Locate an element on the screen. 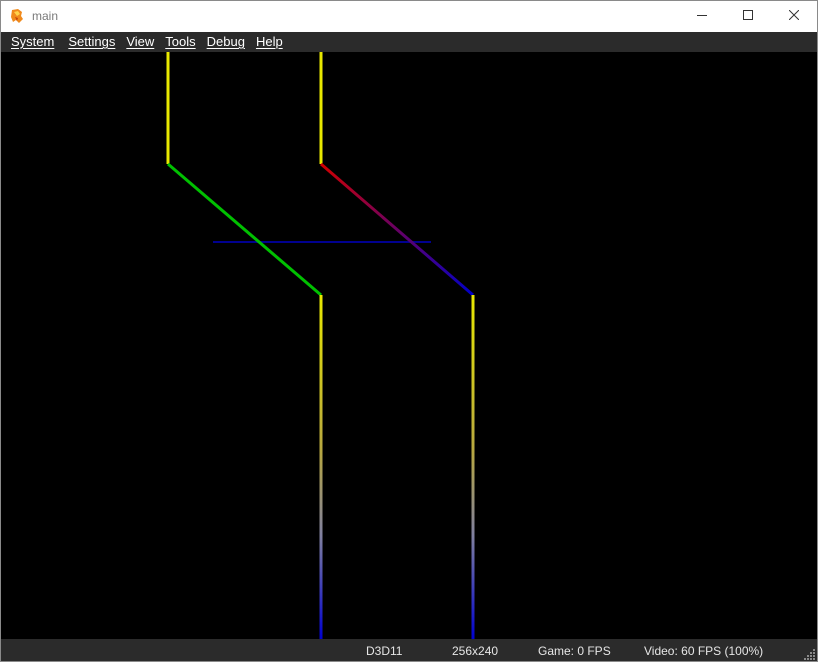 This screenshot has height=663, width=818. status-game-fps: Game: 0 FPS is located at coordinates (574, 651).